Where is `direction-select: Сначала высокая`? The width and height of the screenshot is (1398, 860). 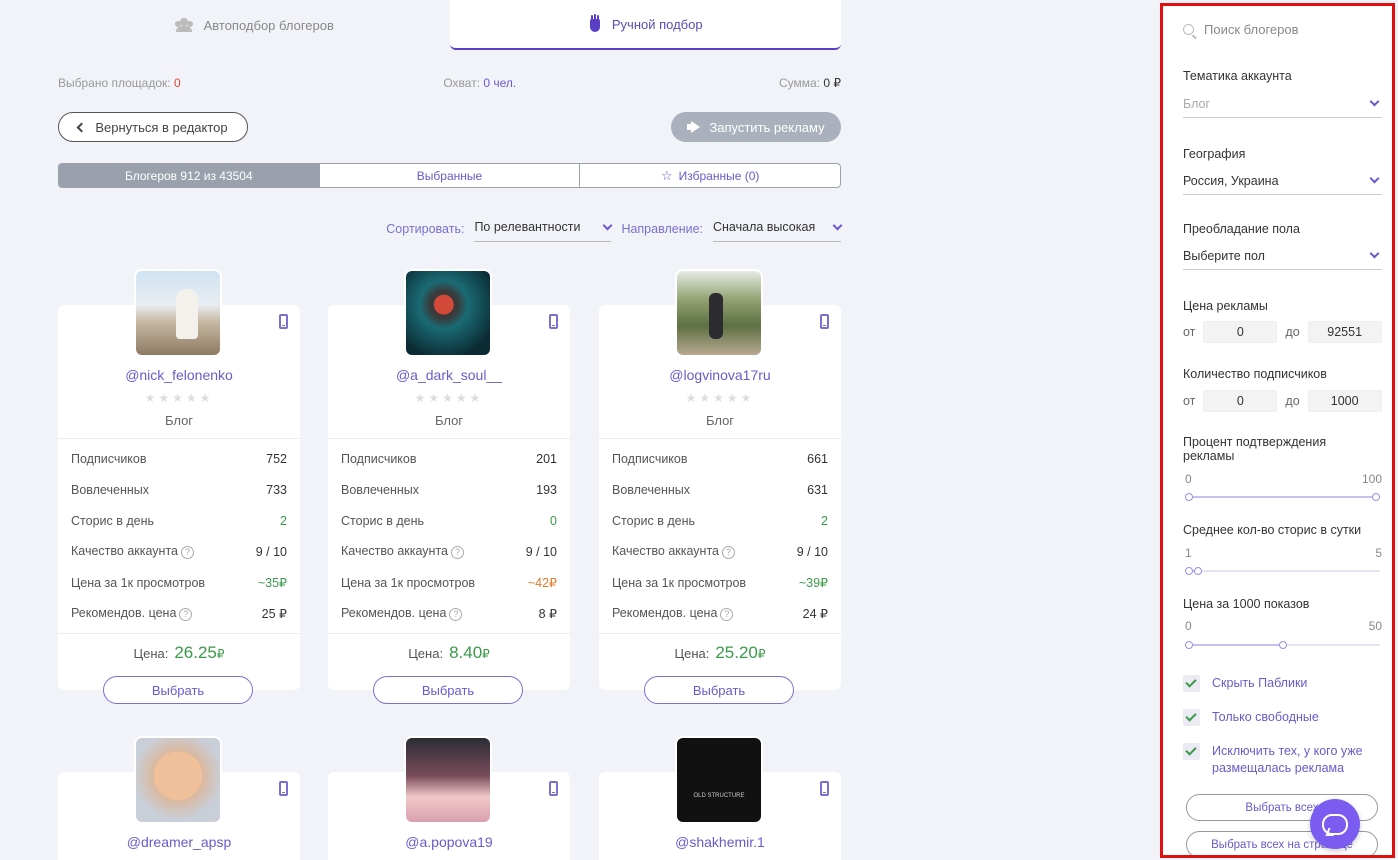 direction-select: Сначала высокая is located at coordinates (778, 229).